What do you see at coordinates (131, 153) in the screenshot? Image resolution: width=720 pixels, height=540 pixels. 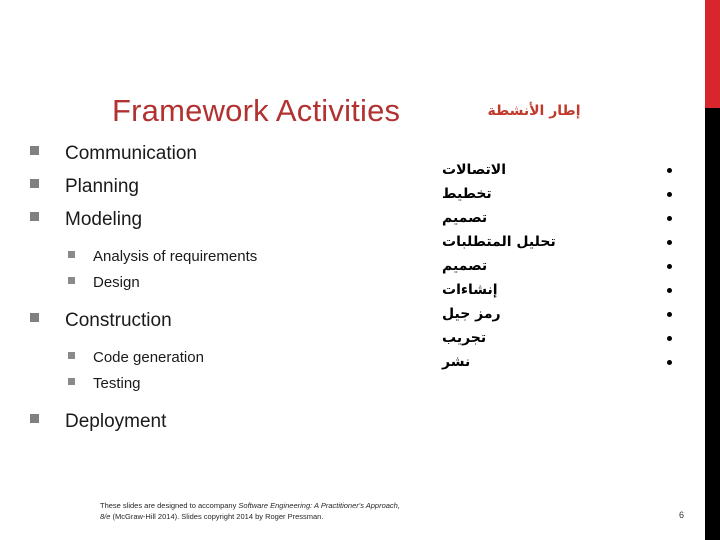 I see `list-item-label: Communication` at bounding box center [131, 153].